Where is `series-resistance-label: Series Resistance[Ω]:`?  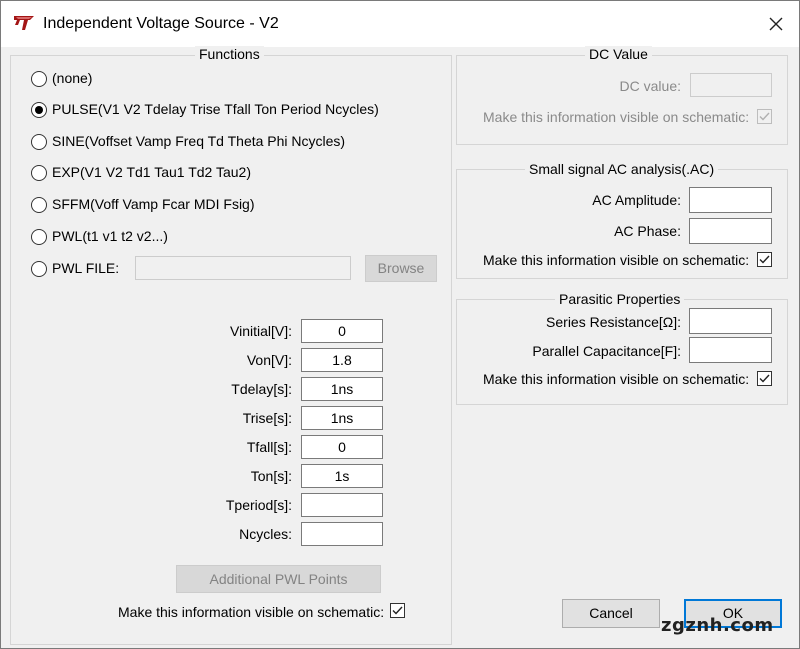 series-resistance-label: Series Resistance[Ω]: is located at coordinates (613, 322).